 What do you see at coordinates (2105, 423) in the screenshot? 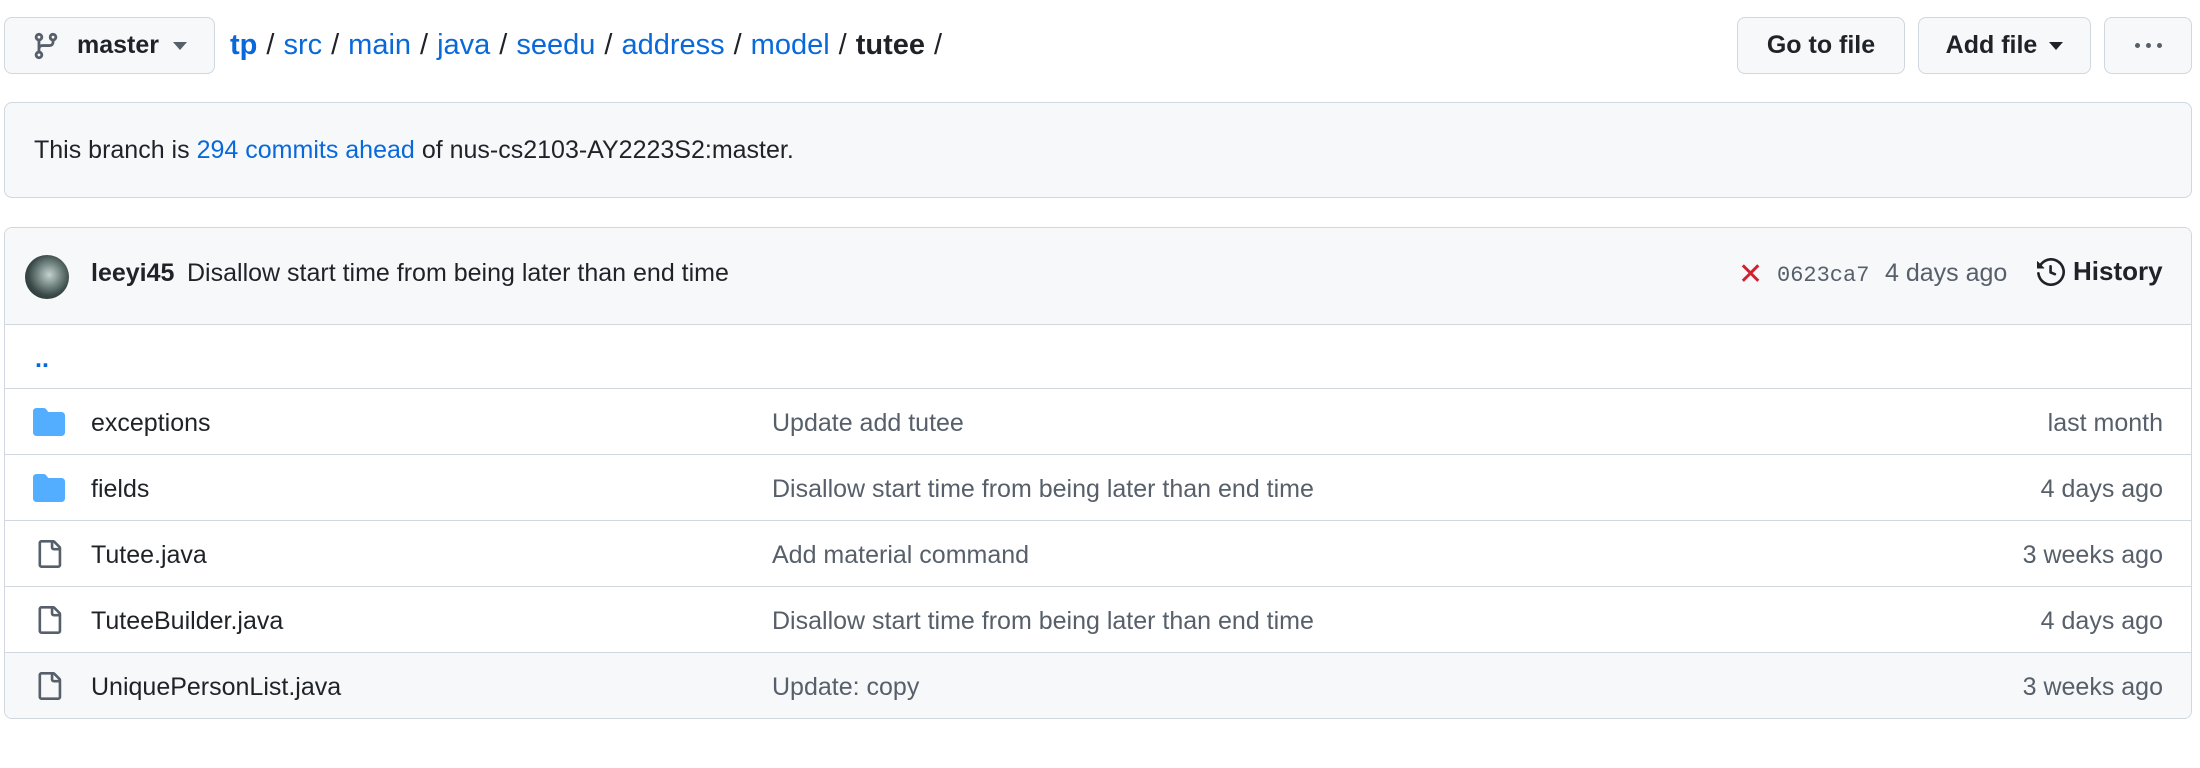
I see `file-age: last month` at bounding box center [2105, 423].